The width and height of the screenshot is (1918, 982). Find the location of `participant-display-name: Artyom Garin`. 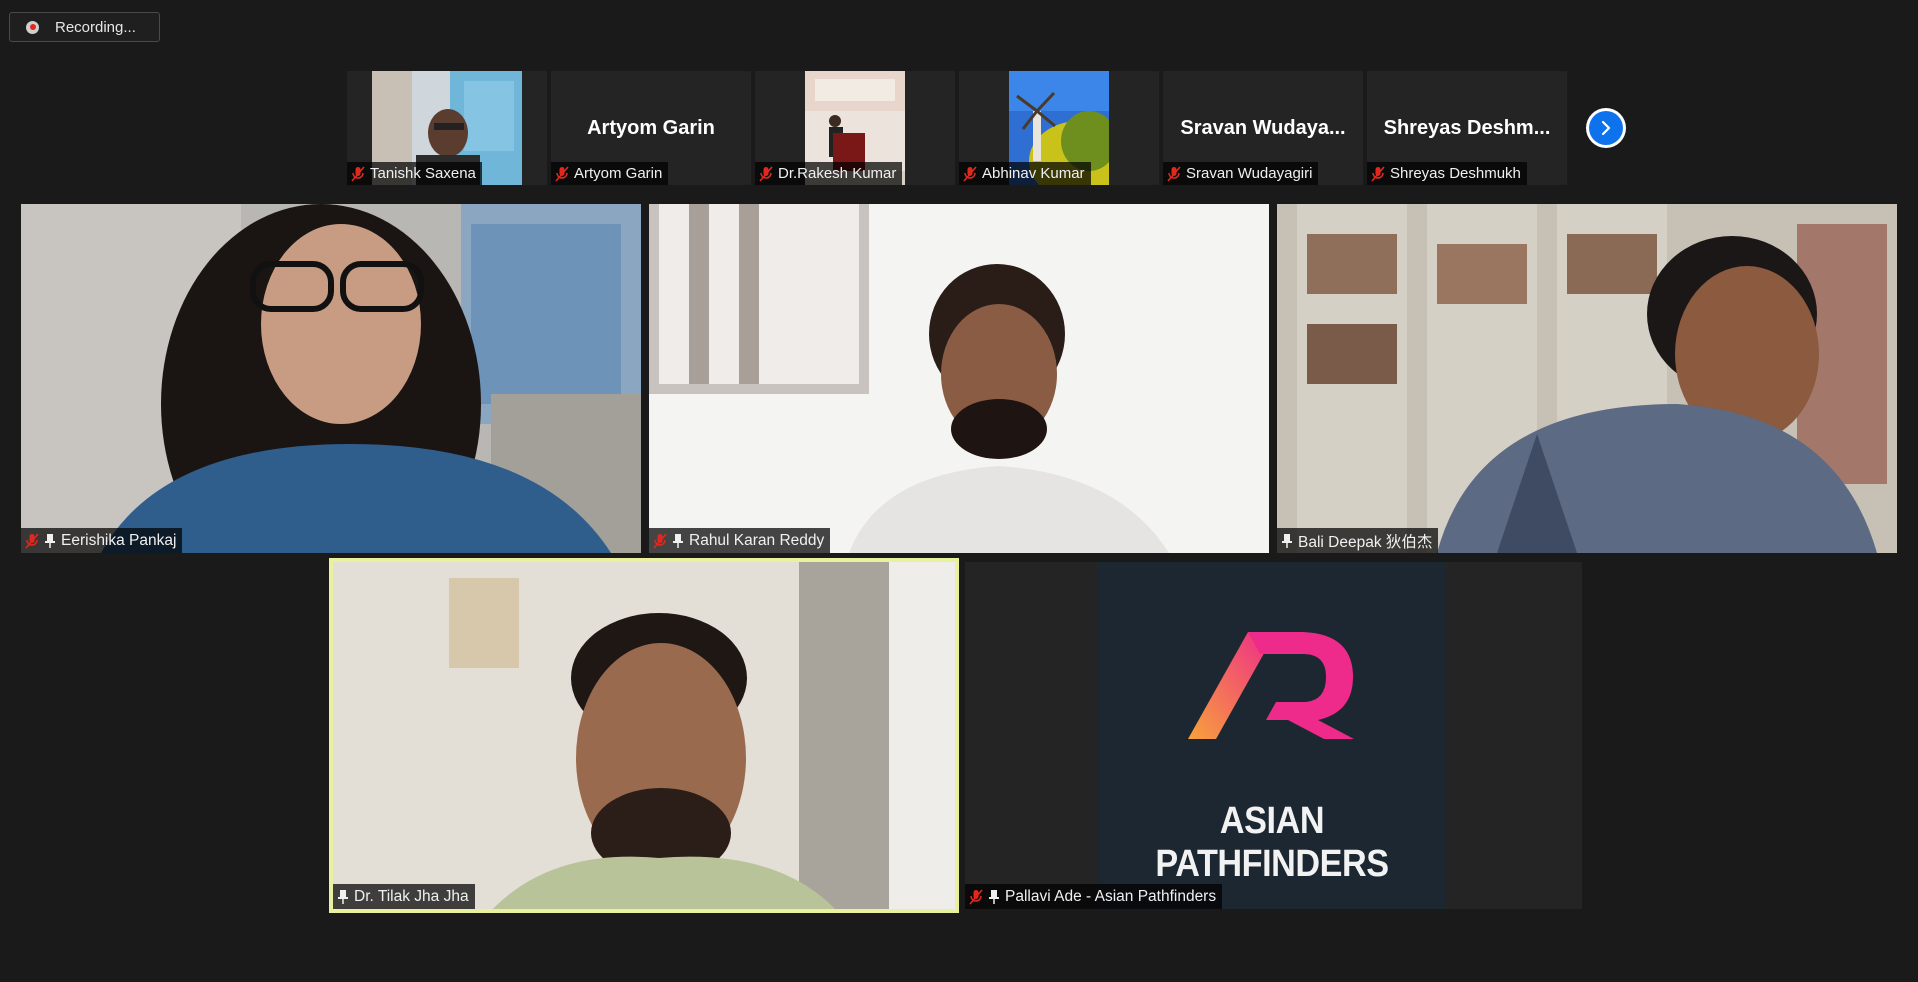

participant-display-name: Artyom Garin is located at coordinates (651, 128).